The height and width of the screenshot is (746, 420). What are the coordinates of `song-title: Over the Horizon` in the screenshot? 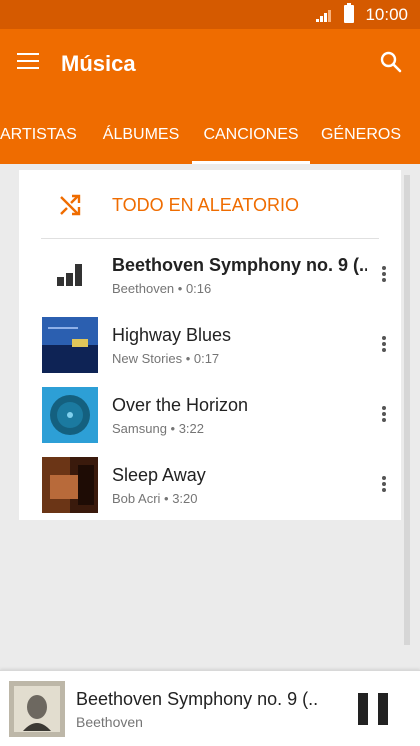 It's located at (180, 405).